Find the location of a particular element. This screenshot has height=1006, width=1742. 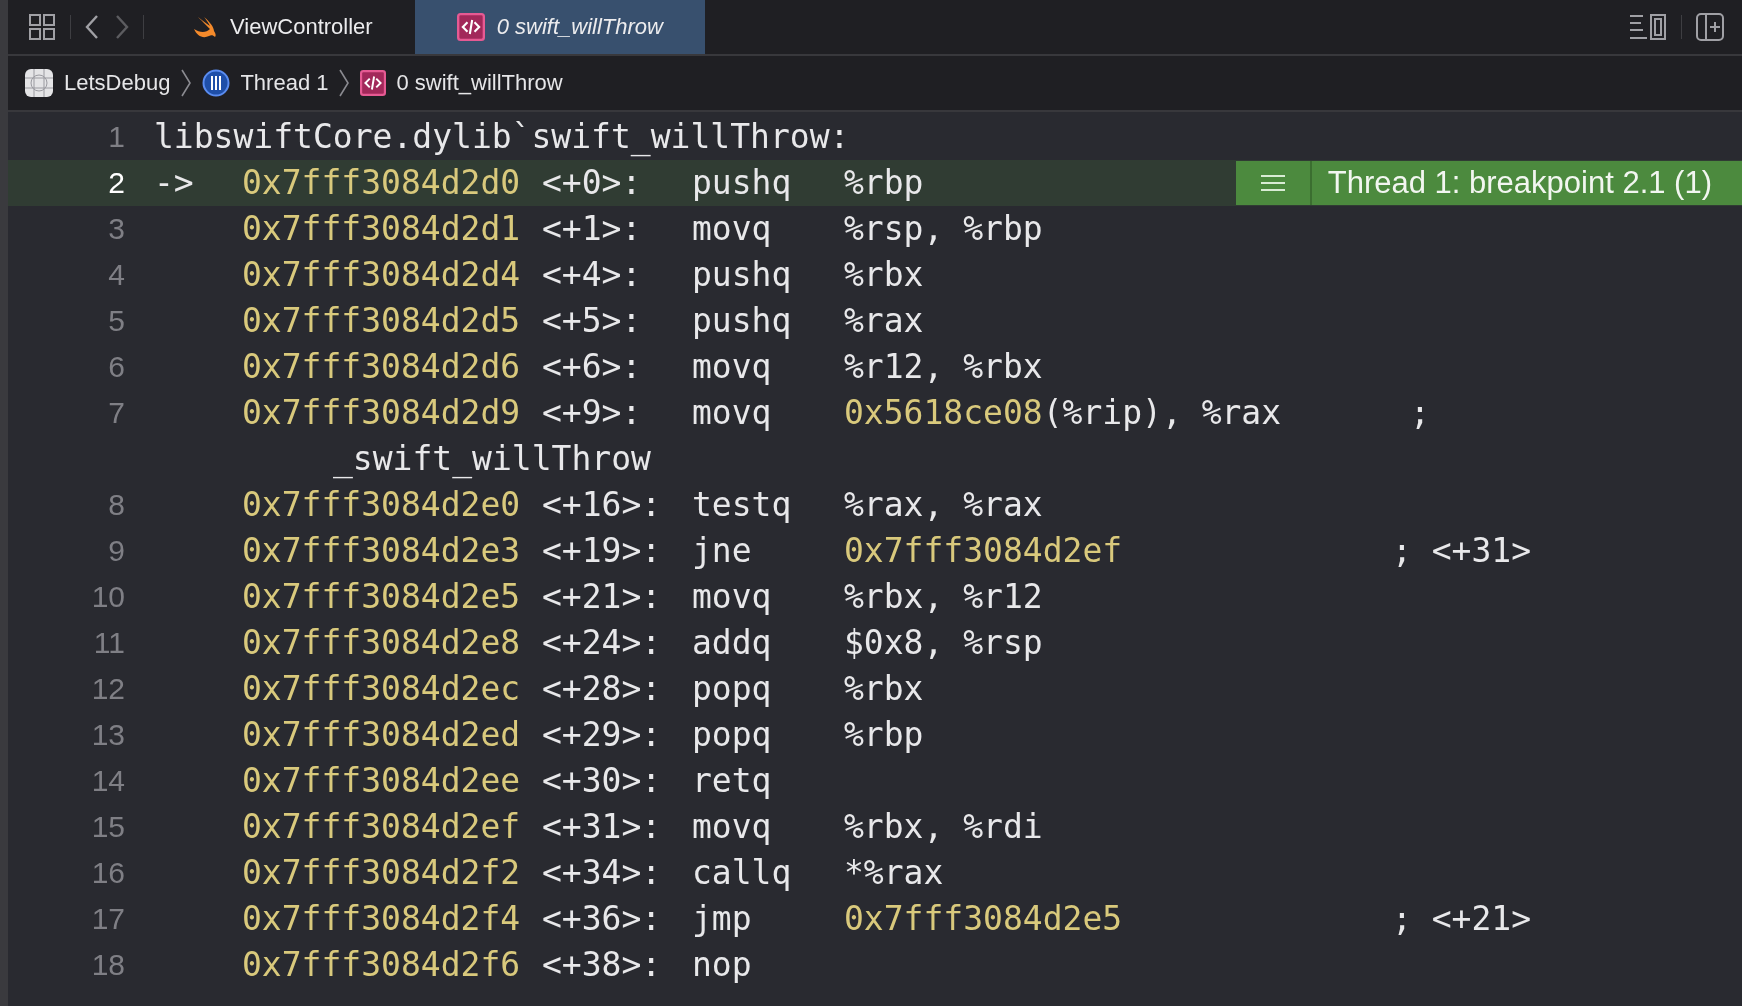

line-number: 13 is located at coordinates (107, 735).